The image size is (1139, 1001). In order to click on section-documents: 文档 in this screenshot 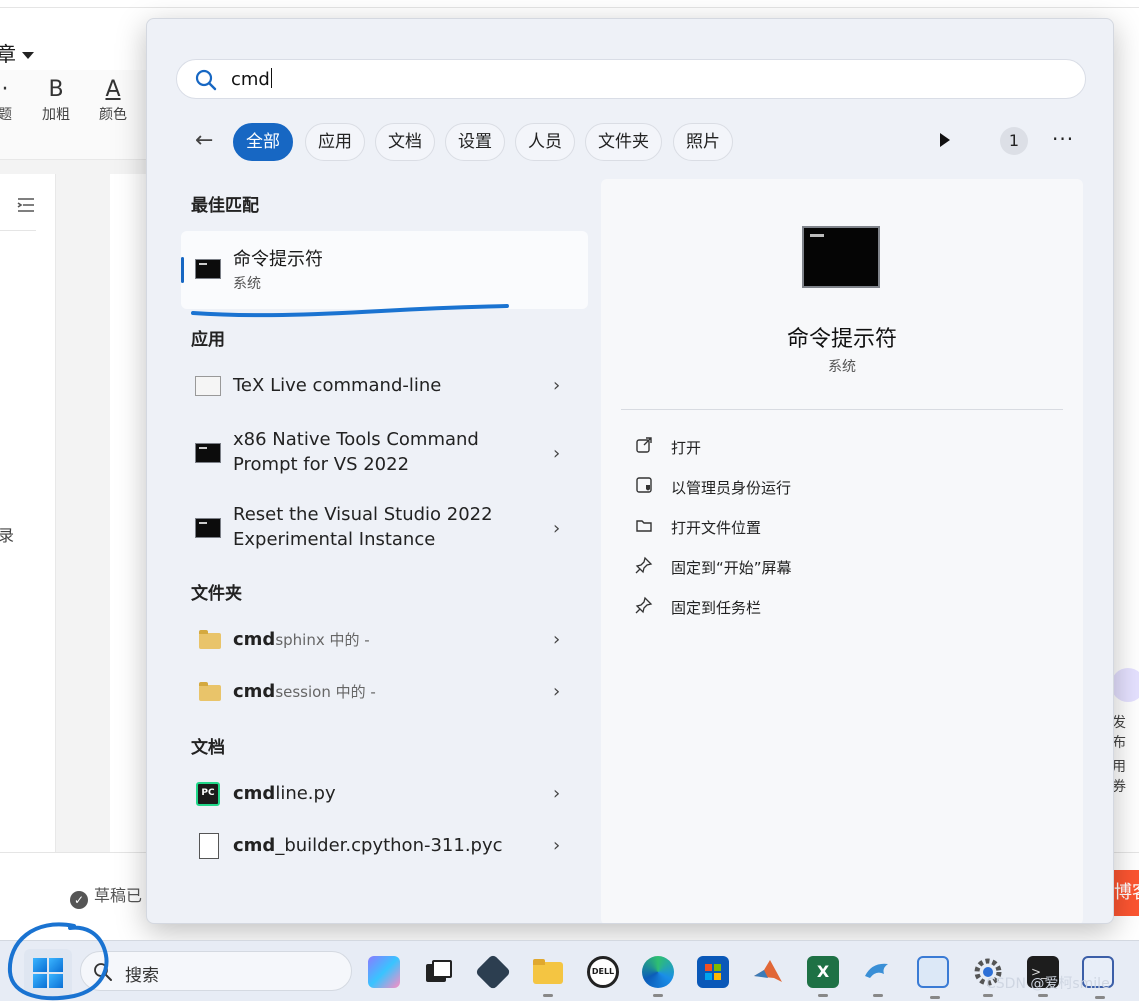, I will do `click(208, 748)`.